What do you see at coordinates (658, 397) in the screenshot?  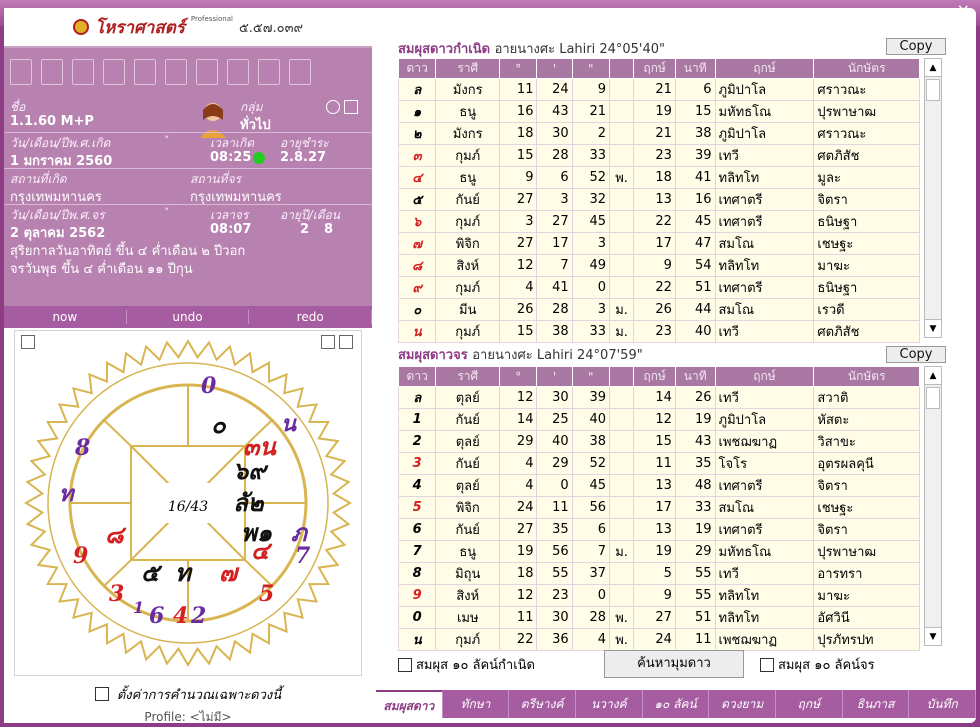 I see `table-row: ลตุลย์ 12 30 39 14 26 เทวี สวาติ` at bounding box center [658, 397].